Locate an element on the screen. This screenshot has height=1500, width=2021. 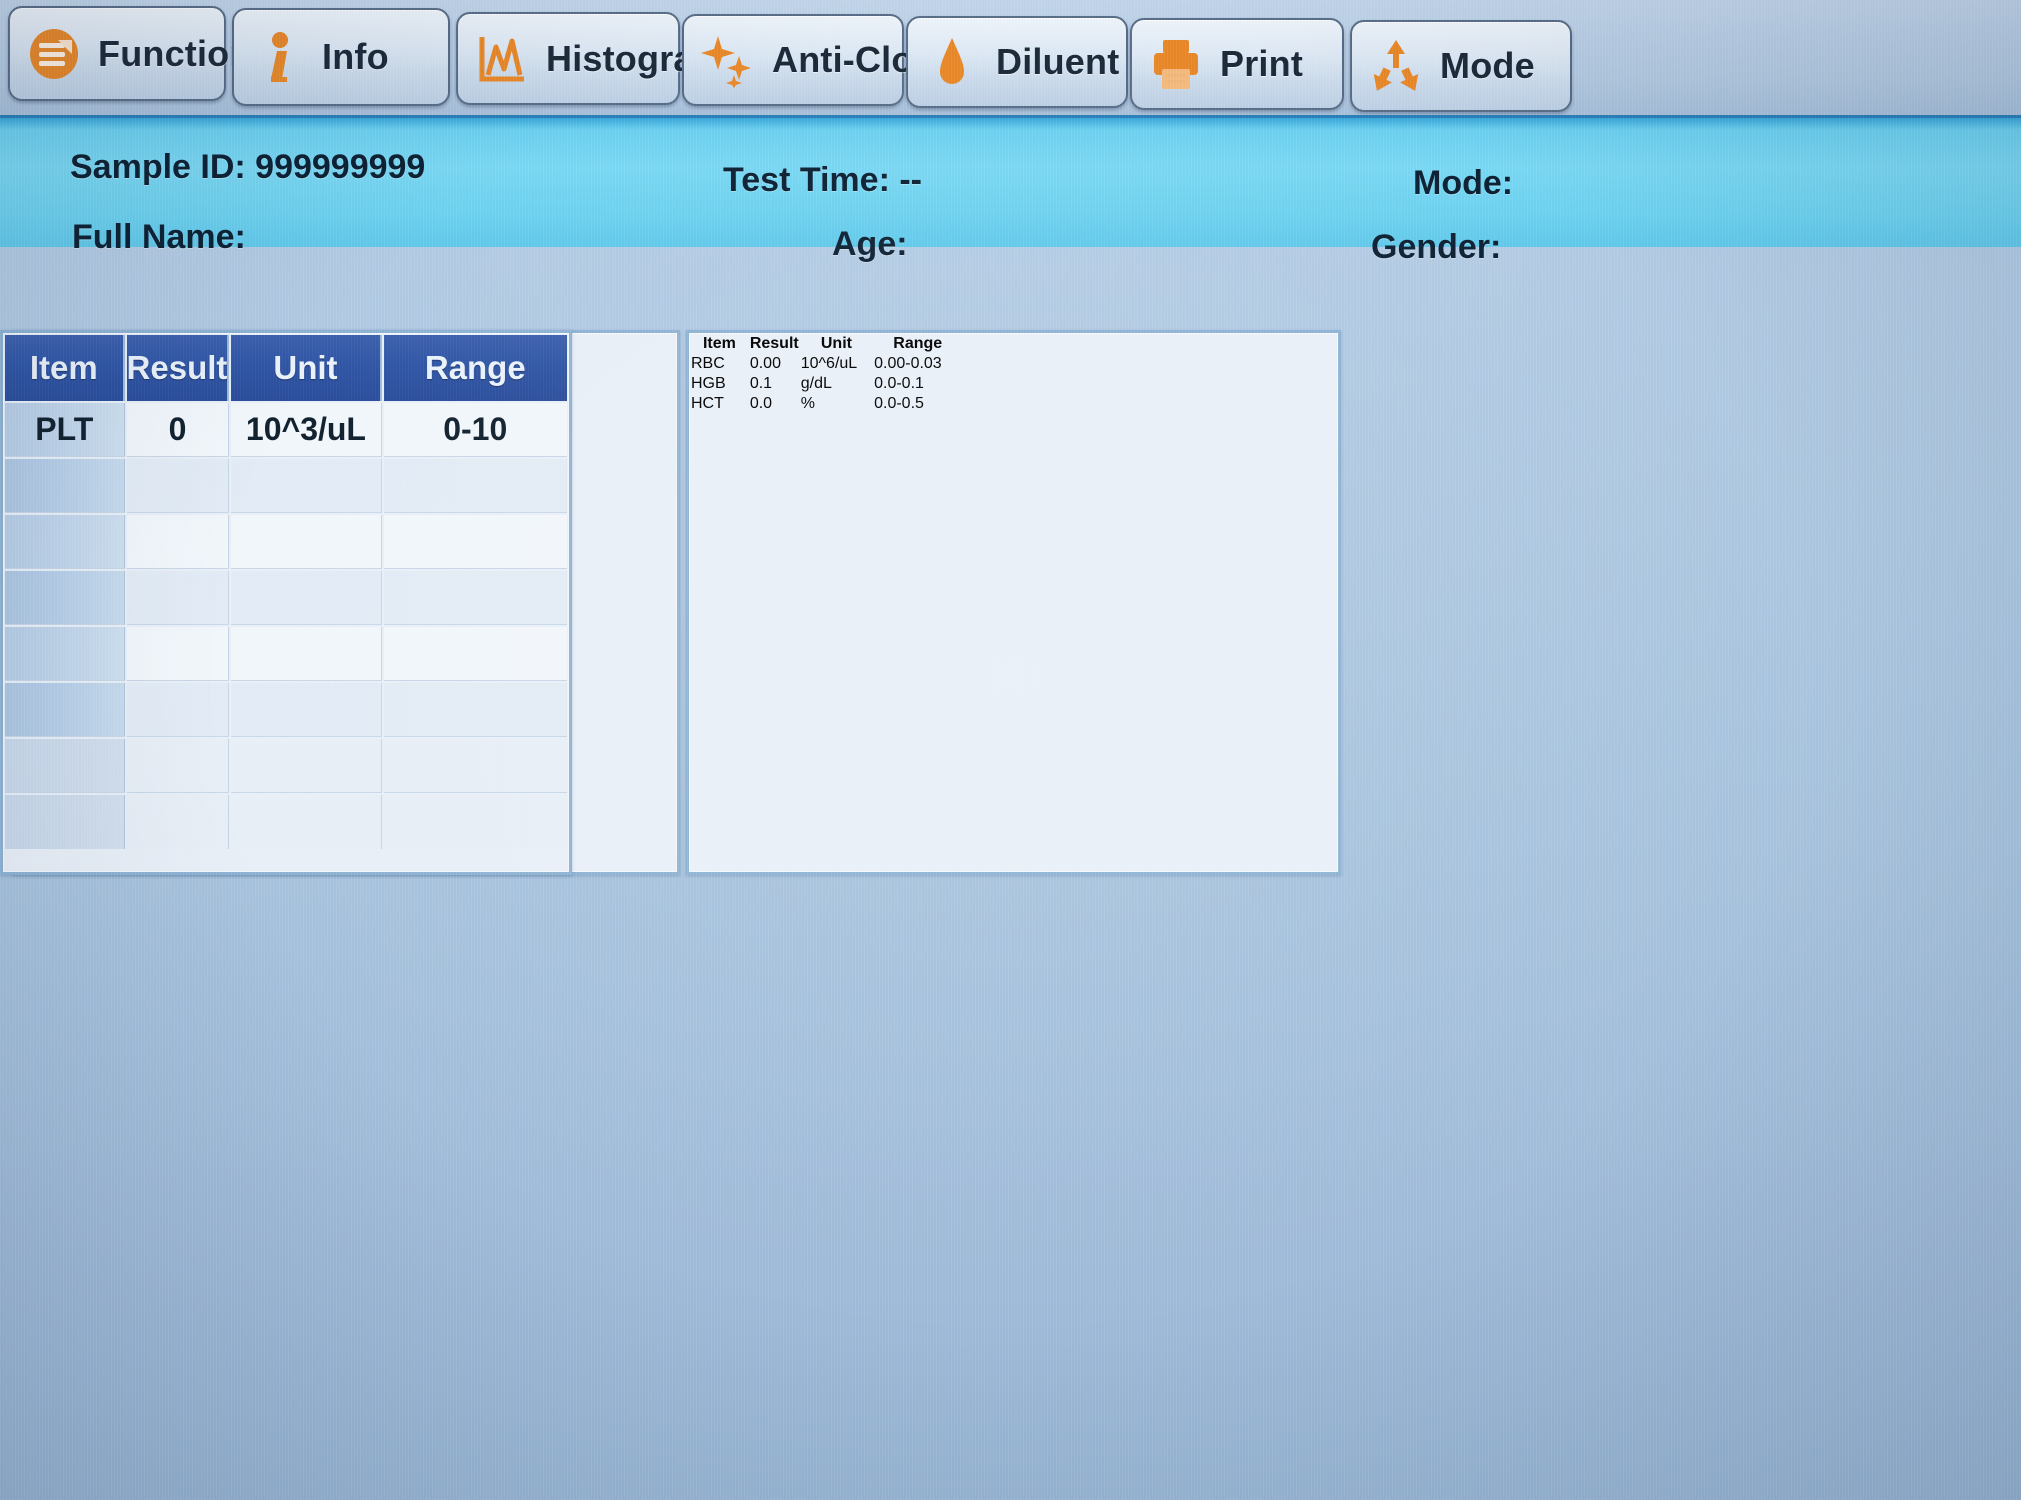
age-text: Age: is located at coordinates (870, 244).